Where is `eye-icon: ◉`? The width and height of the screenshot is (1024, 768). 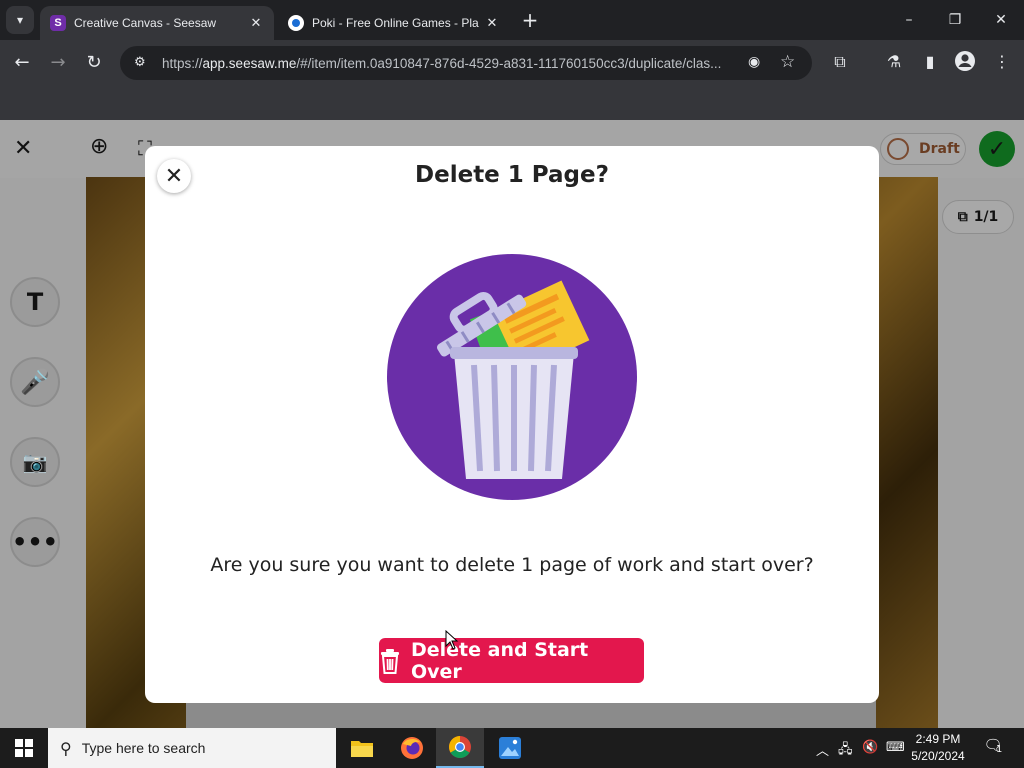
eye-icon: ◉ is located at coordinates (754, 62).